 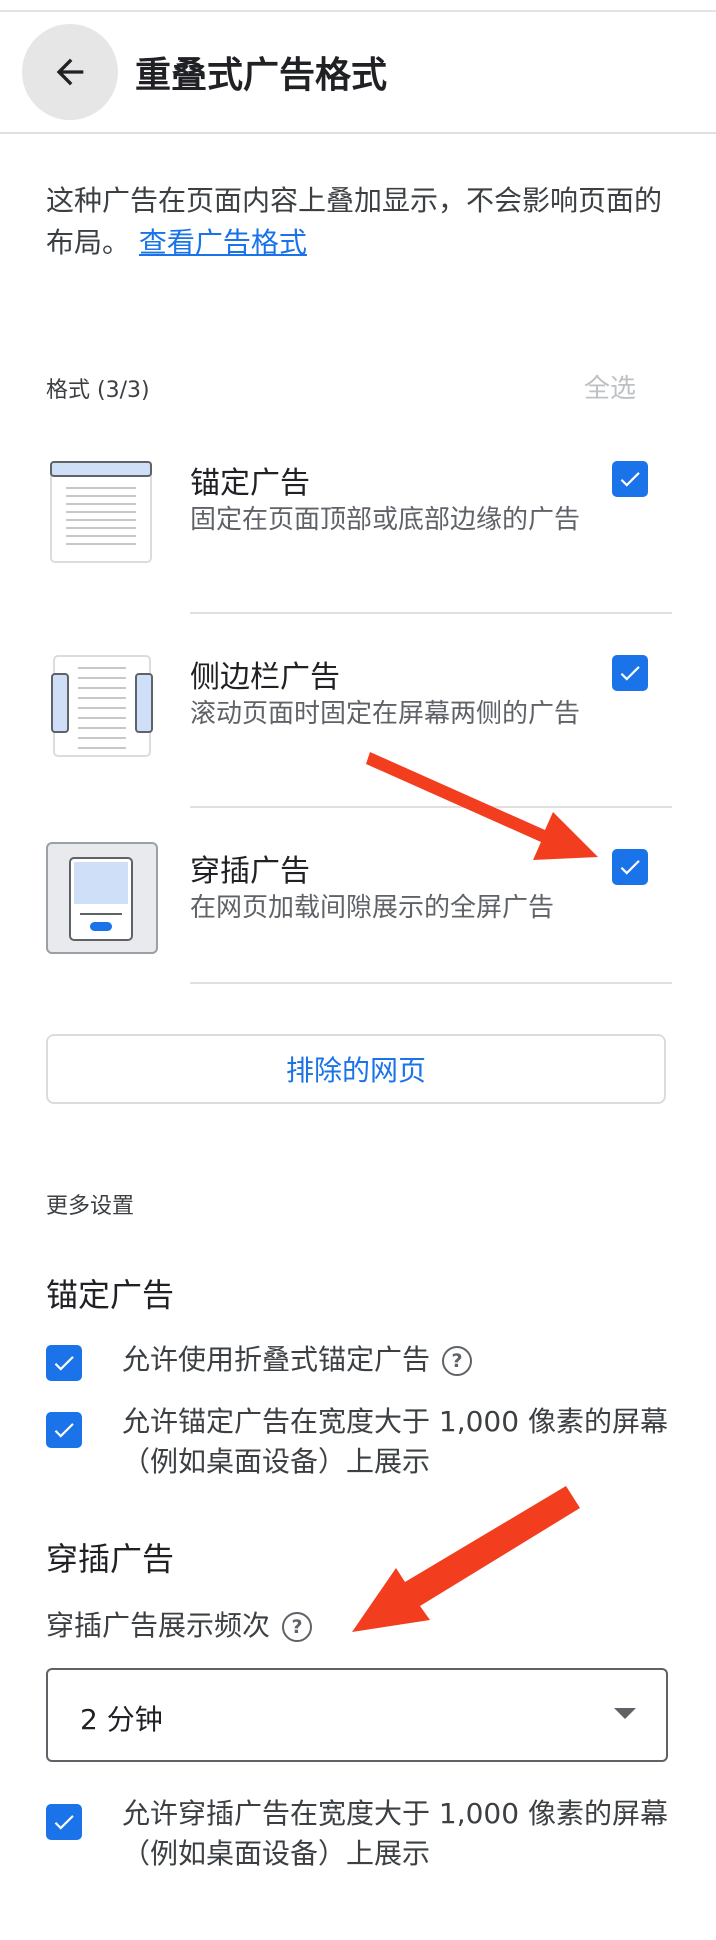 I want to click on vignette-desktop-option-label: 允许穿插广告在宽度大于 1,000 像素的屏幕（例如桌面设备）上展示, so click(x=395, y=1833).